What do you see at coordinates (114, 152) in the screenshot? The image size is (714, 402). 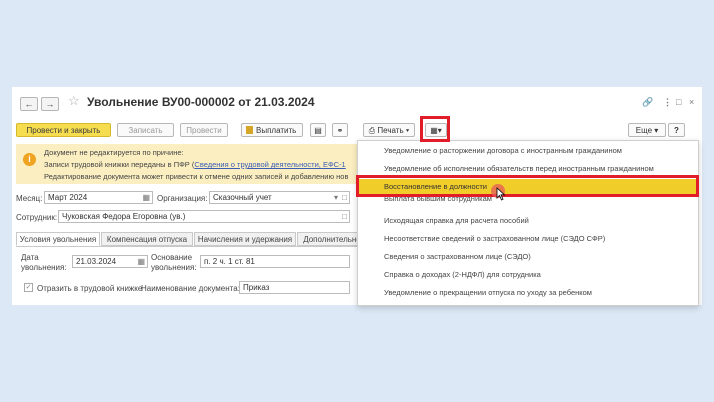 I see `notice-line-1: Документ не редактируется по причине:` at bounding box center [114, 152].